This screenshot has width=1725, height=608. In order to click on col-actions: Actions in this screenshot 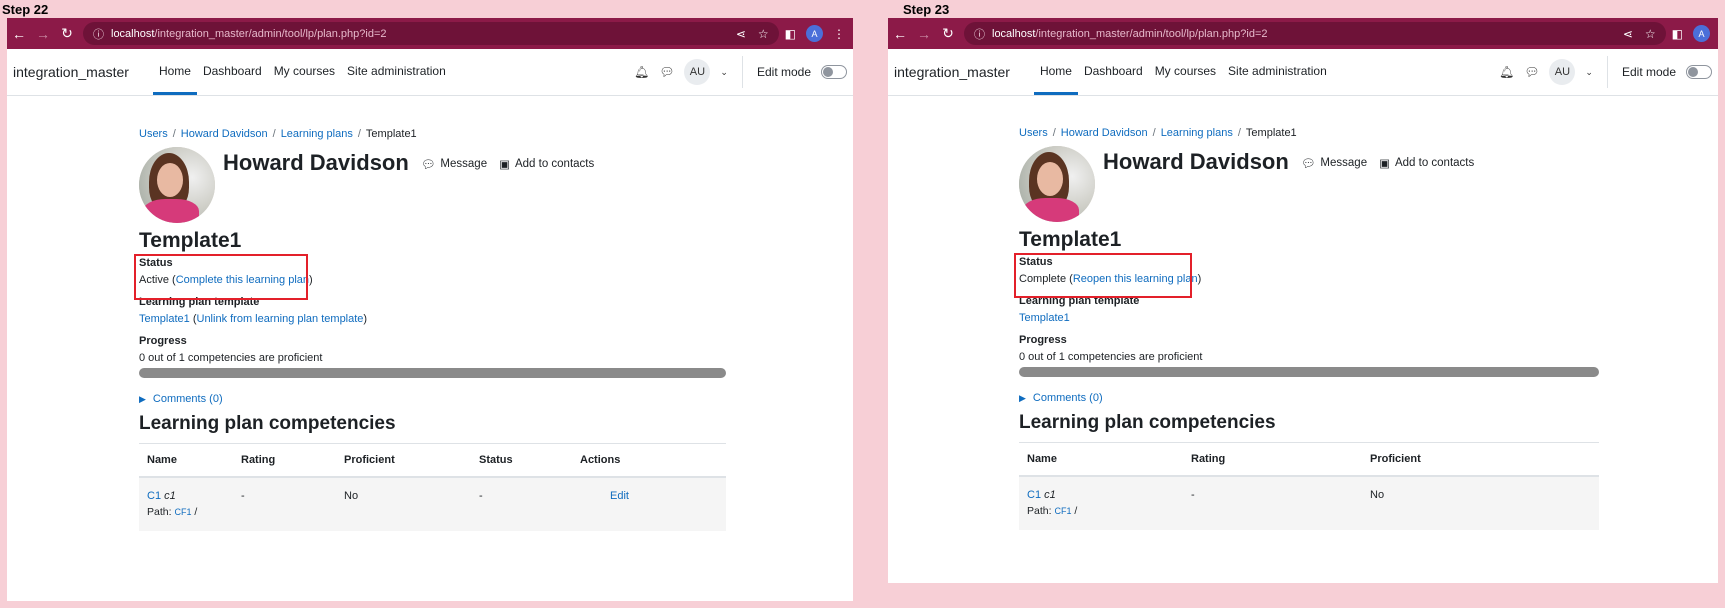, I will do `click(649, 460)`.